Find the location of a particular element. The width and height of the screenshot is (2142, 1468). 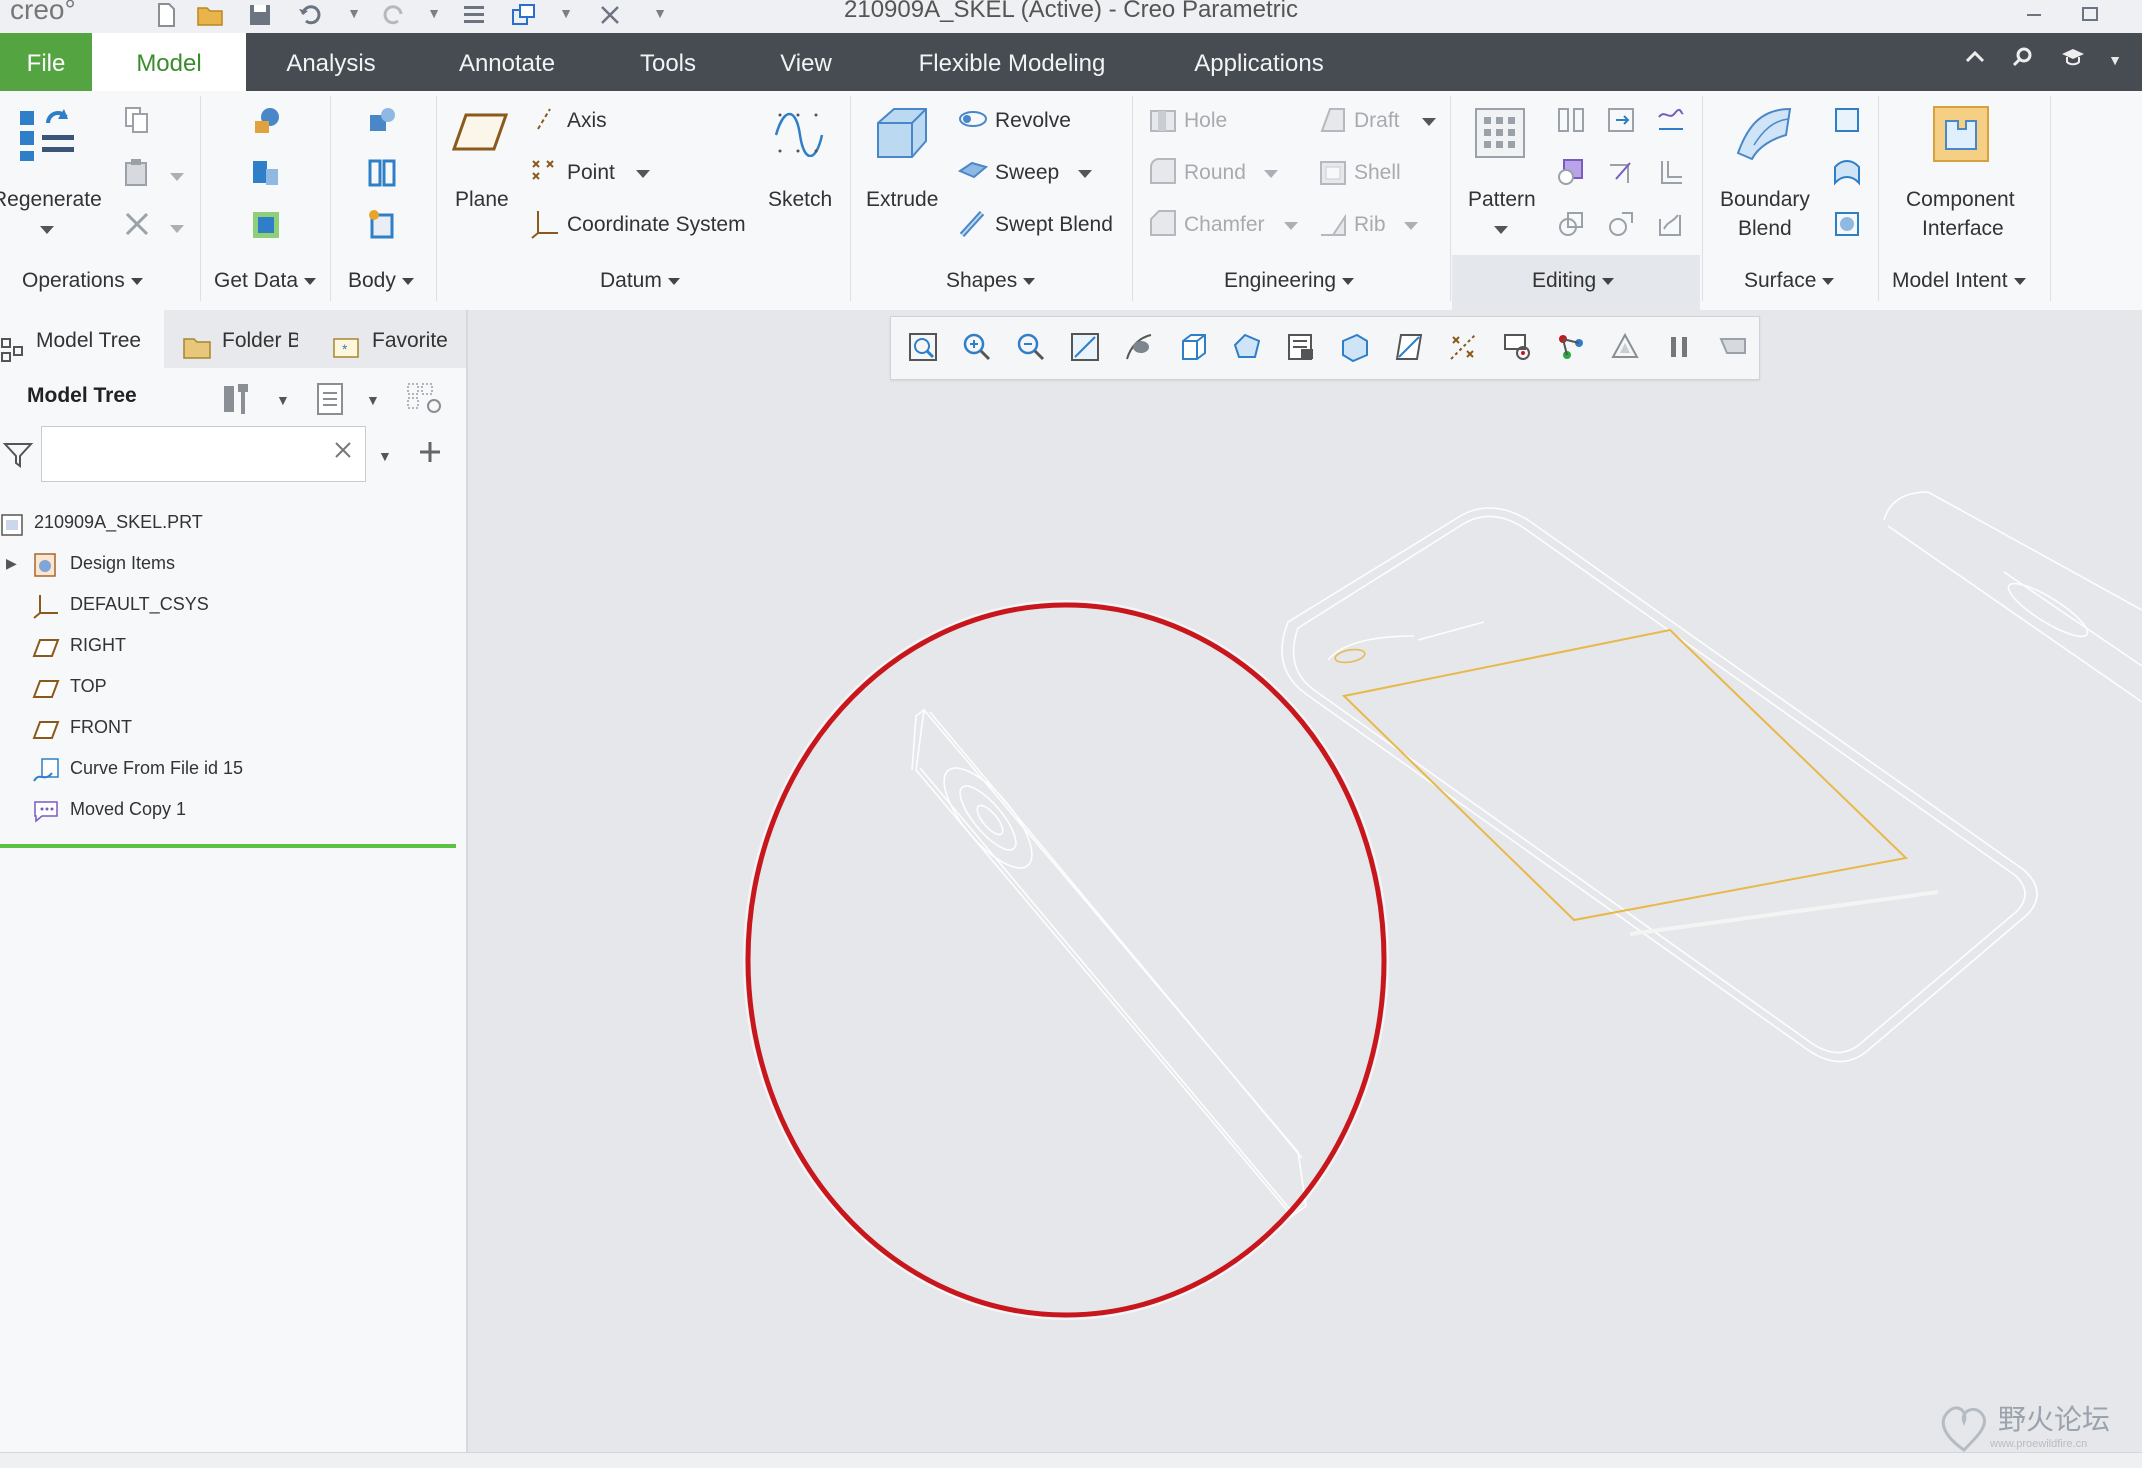

draft-icon is located at coordinates (1333, 122).